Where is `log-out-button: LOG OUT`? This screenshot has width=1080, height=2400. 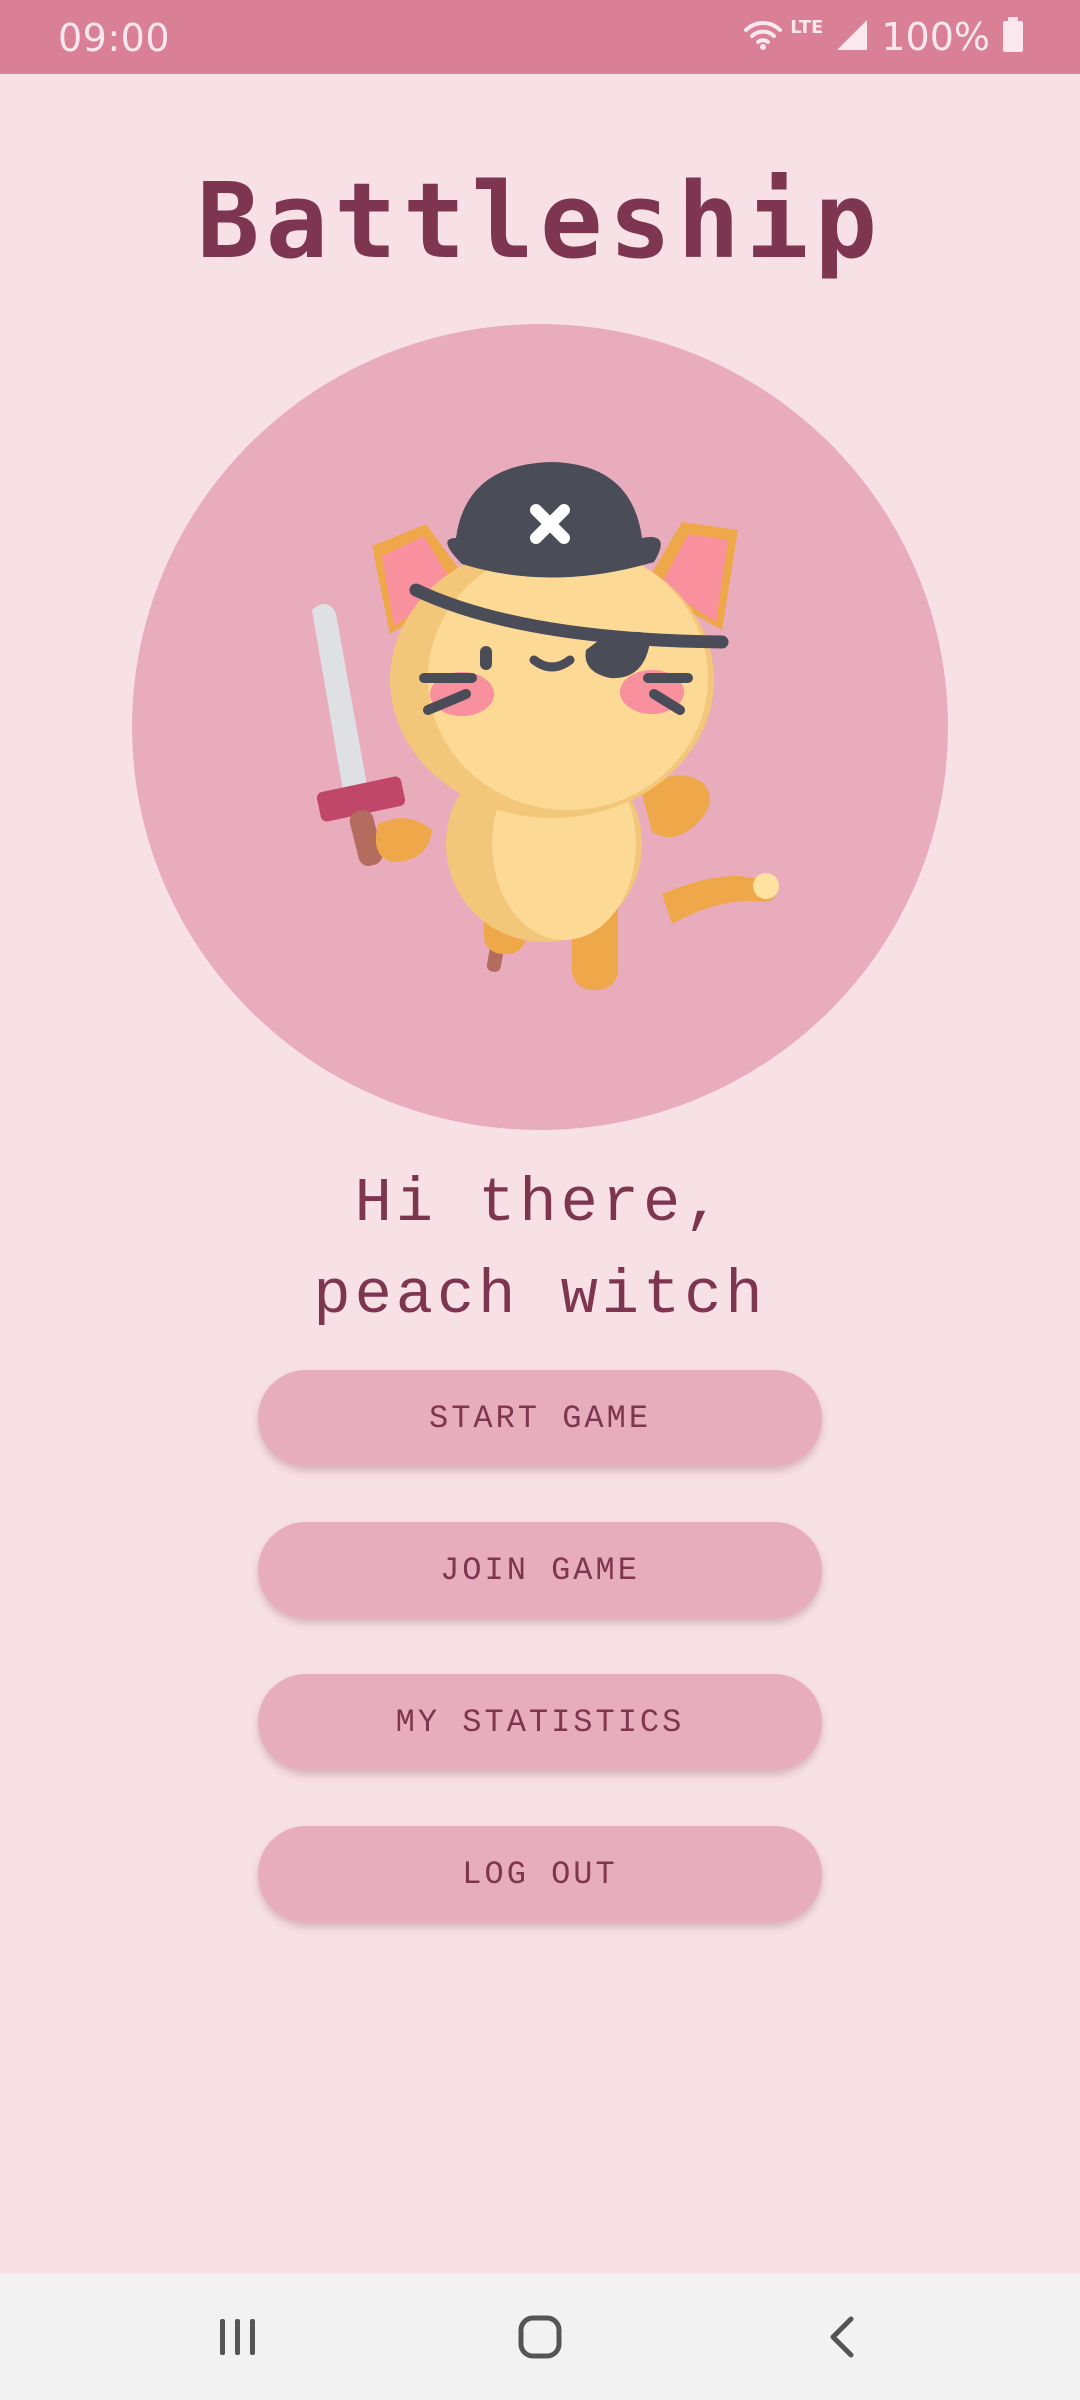 log-out-button: LOG OUT is located at coordinates (540, 1874).